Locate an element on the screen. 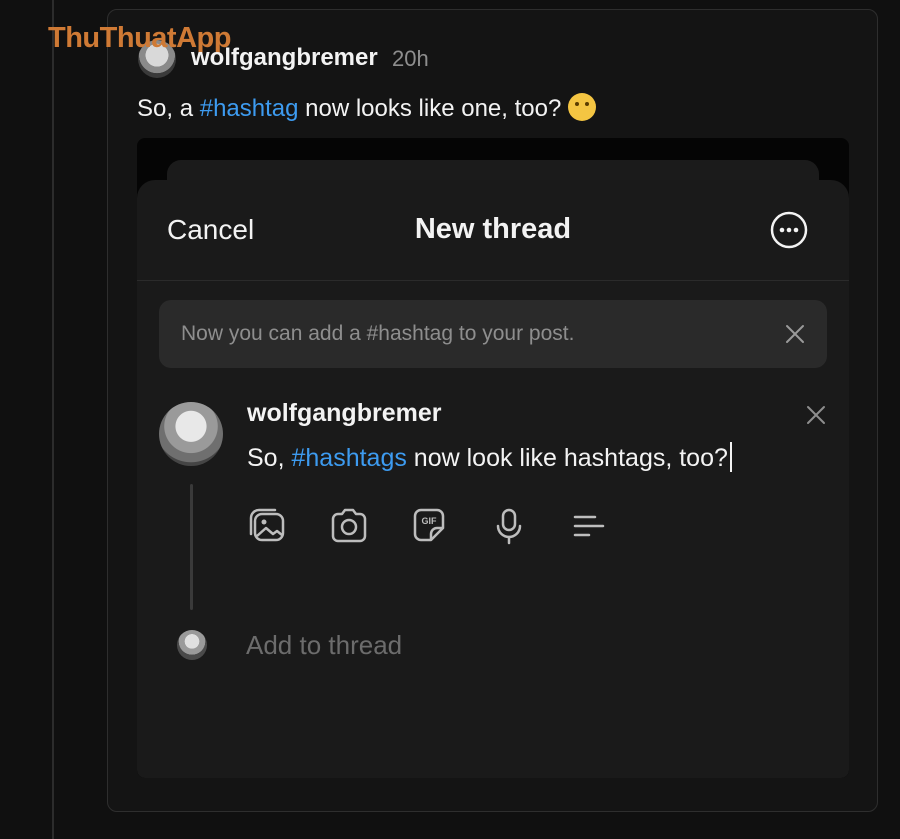 The height and width of the screenshot is (839, 900). post-timestamp: 20h is located at coordinates (410, 58).